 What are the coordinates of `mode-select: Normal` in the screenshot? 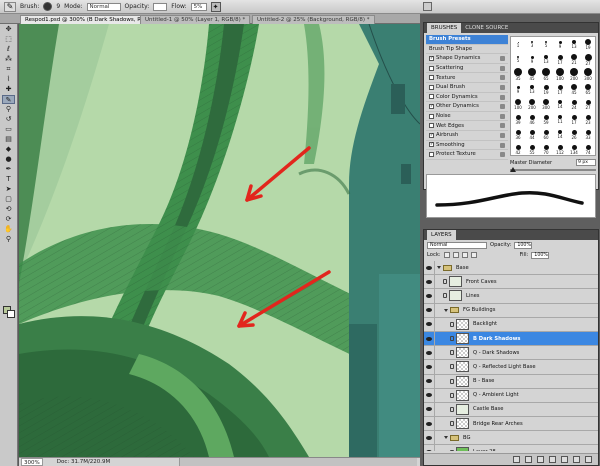 It's located at (103, 6).